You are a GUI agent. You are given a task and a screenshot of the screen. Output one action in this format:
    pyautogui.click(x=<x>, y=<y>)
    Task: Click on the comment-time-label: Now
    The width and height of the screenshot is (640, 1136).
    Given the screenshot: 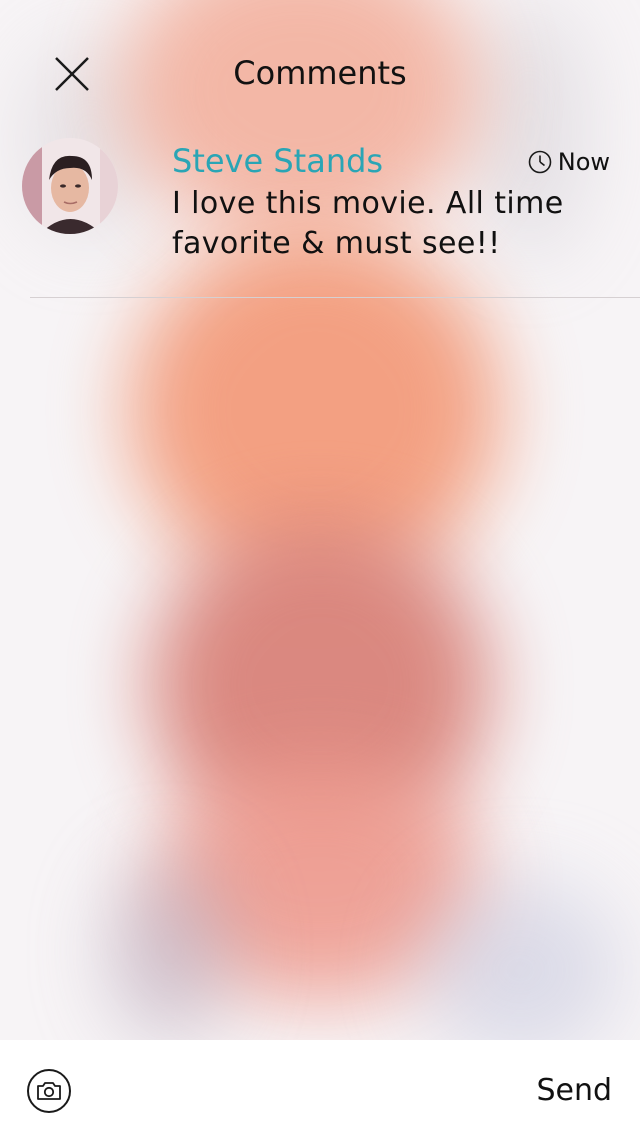 What is the action you would take?
    pyautogui.click(x=583, y=162)
    